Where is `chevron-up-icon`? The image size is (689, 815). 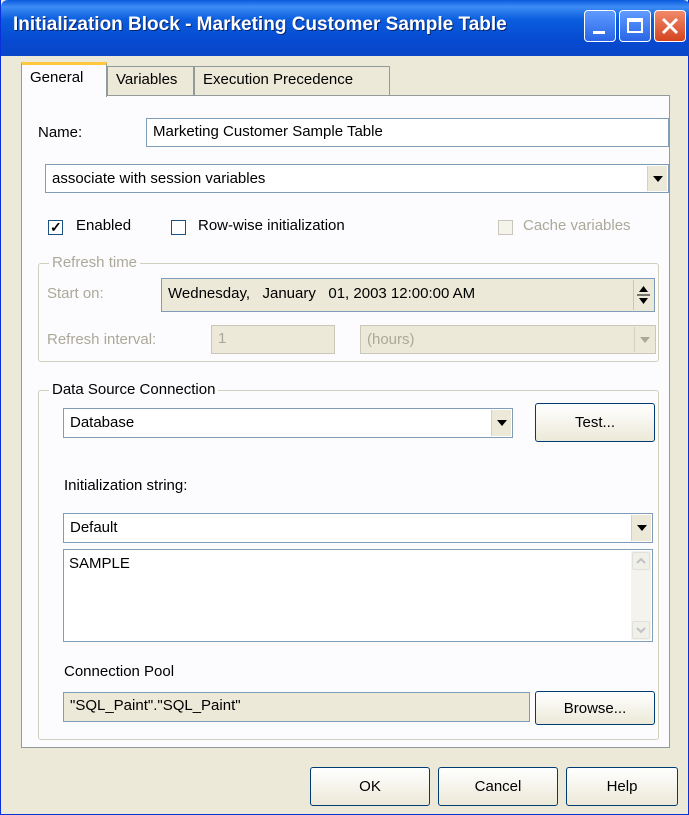
chevron-up-icon is located at coordinates (641, 560).